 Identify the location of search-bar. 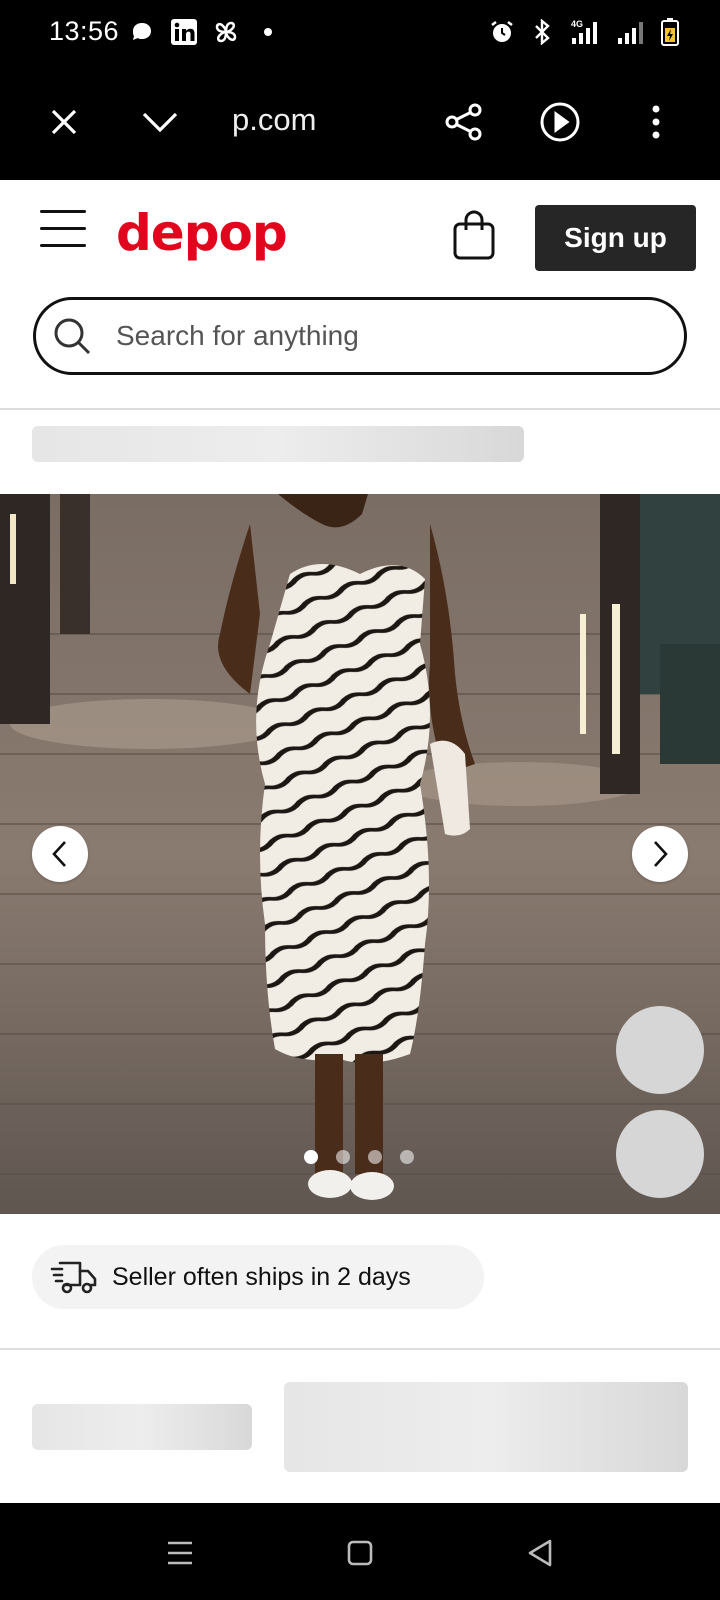
(360, 336).